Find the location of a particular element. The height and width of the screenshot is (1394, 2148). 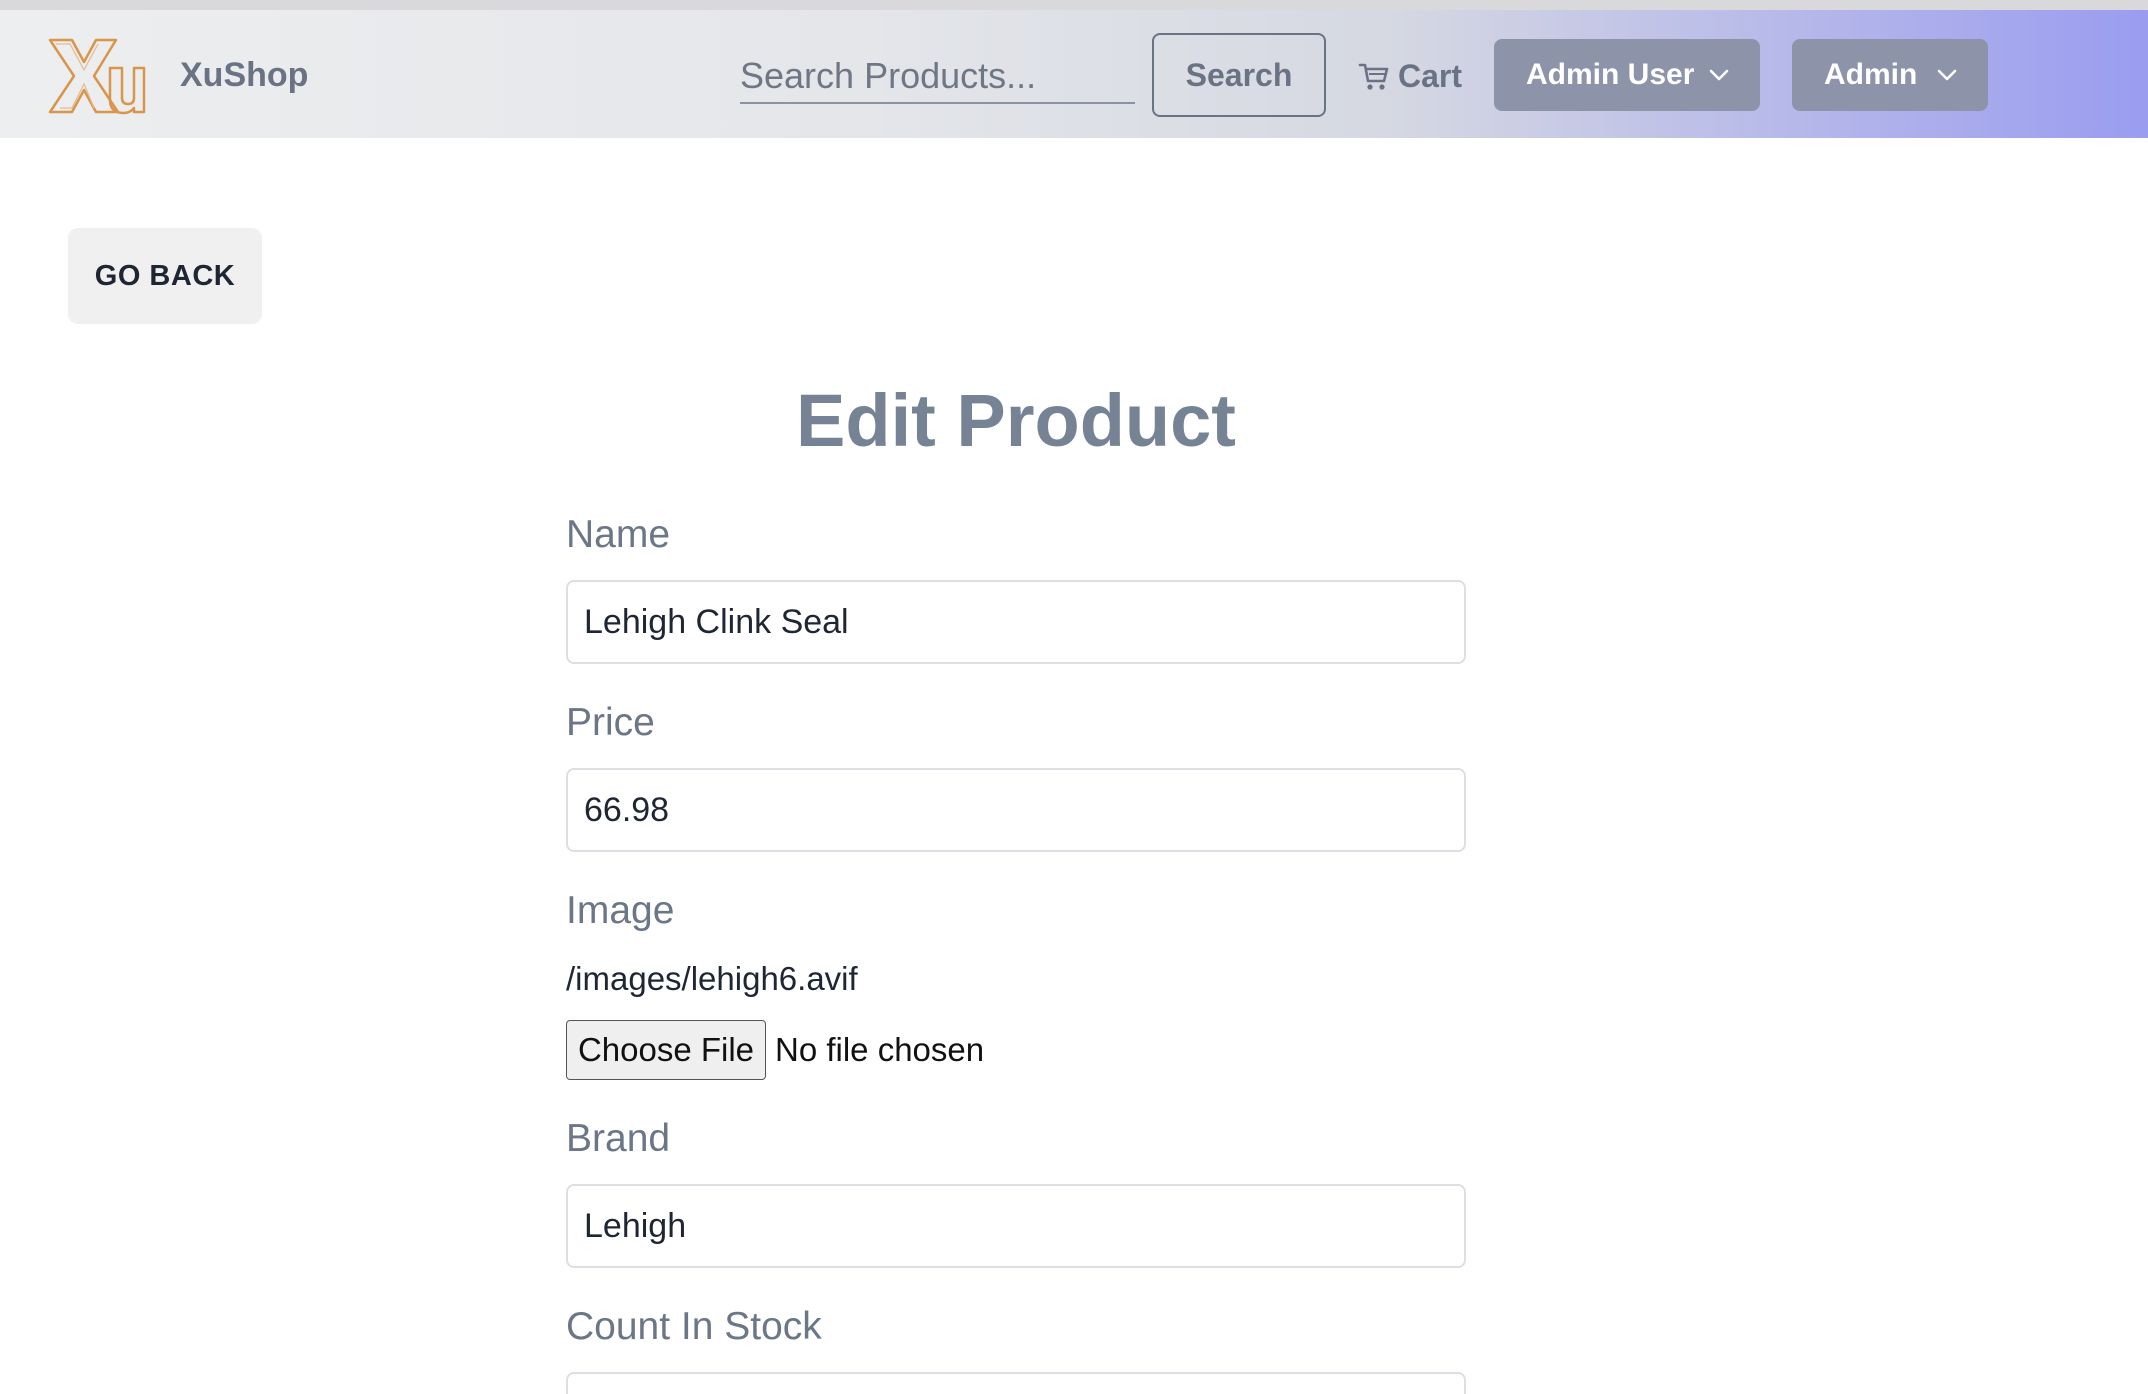

search-button: Search is located at coordinates (1239, 75).